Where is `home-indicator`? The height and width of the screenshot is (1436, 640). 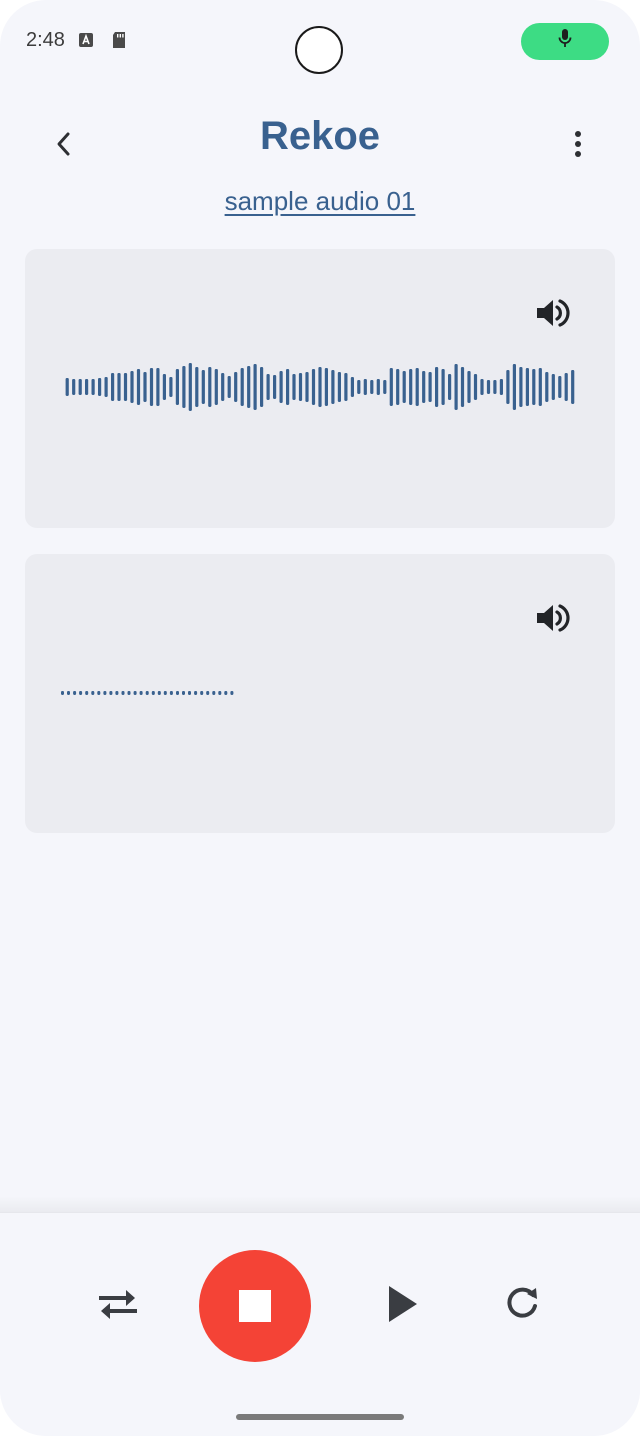
home-indicator is located at coordinates (320, 1417).